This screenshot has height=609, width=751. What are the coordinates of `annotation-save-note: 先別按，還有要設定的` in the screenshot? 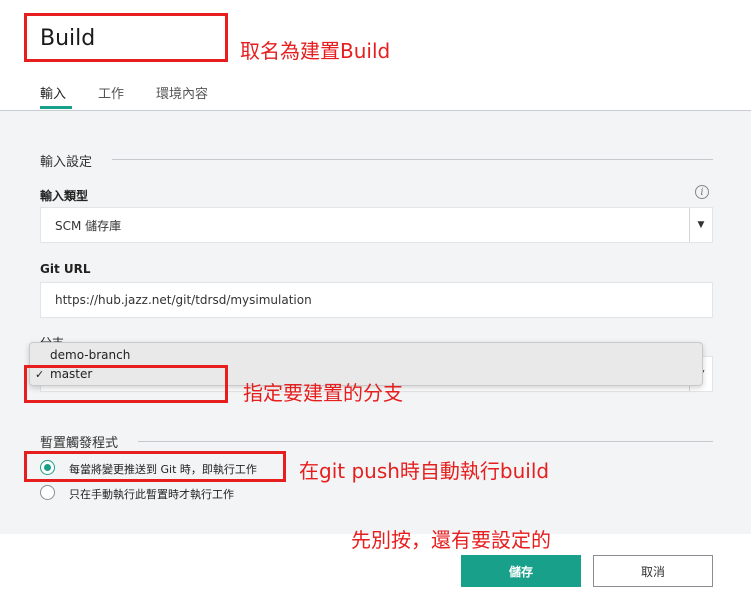 It's located at (451, 540).